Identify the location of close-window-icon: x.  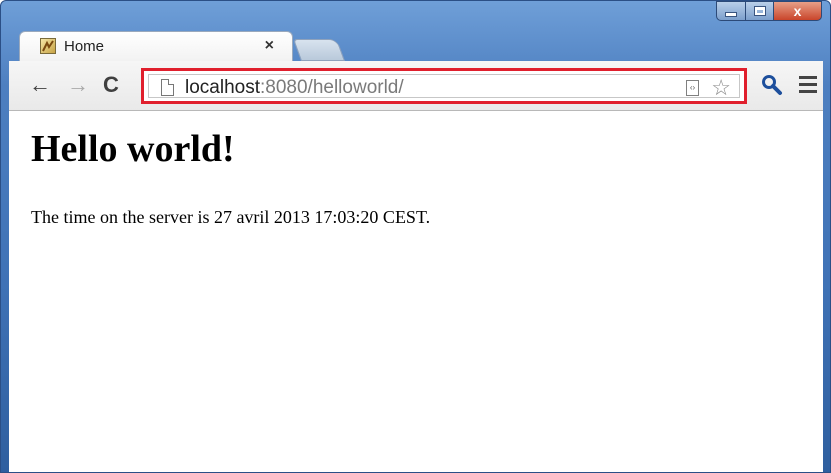
(797, 11).